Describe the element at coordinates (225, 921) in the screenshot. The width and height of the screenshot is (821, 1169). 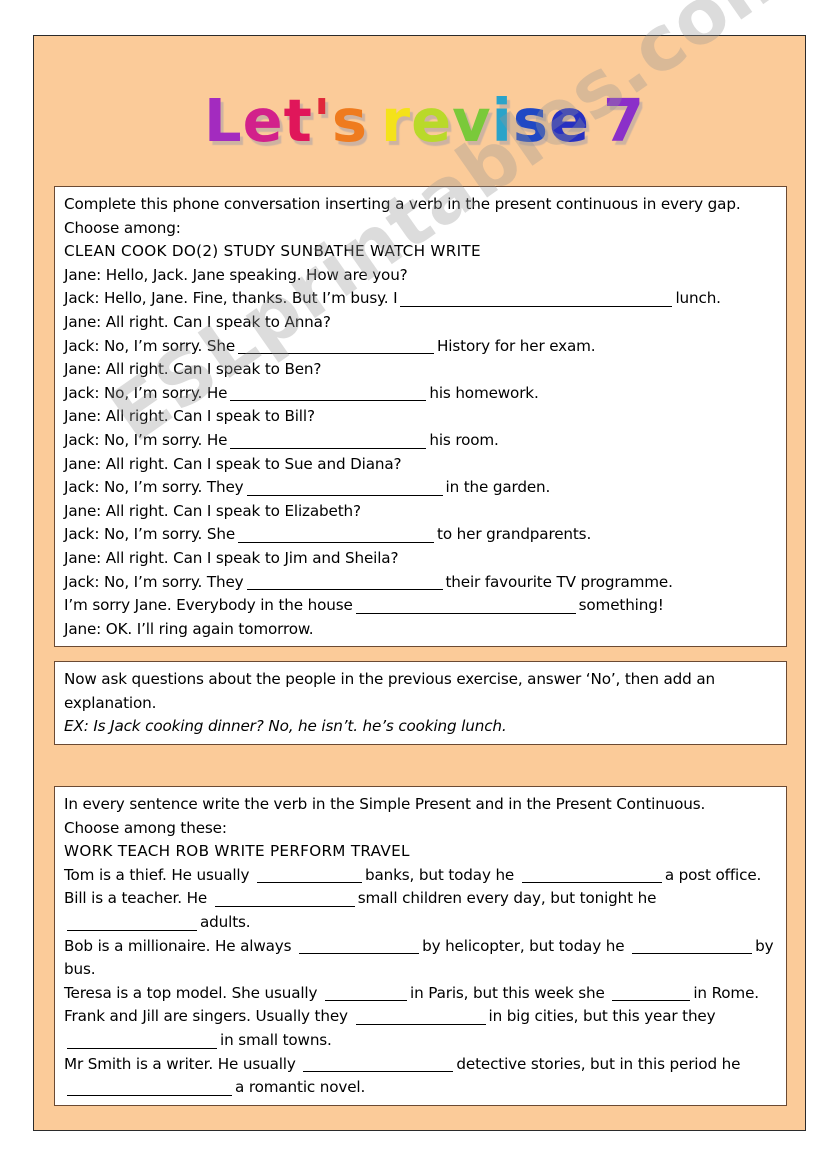
I see `sentence-text: adults.` at that location.